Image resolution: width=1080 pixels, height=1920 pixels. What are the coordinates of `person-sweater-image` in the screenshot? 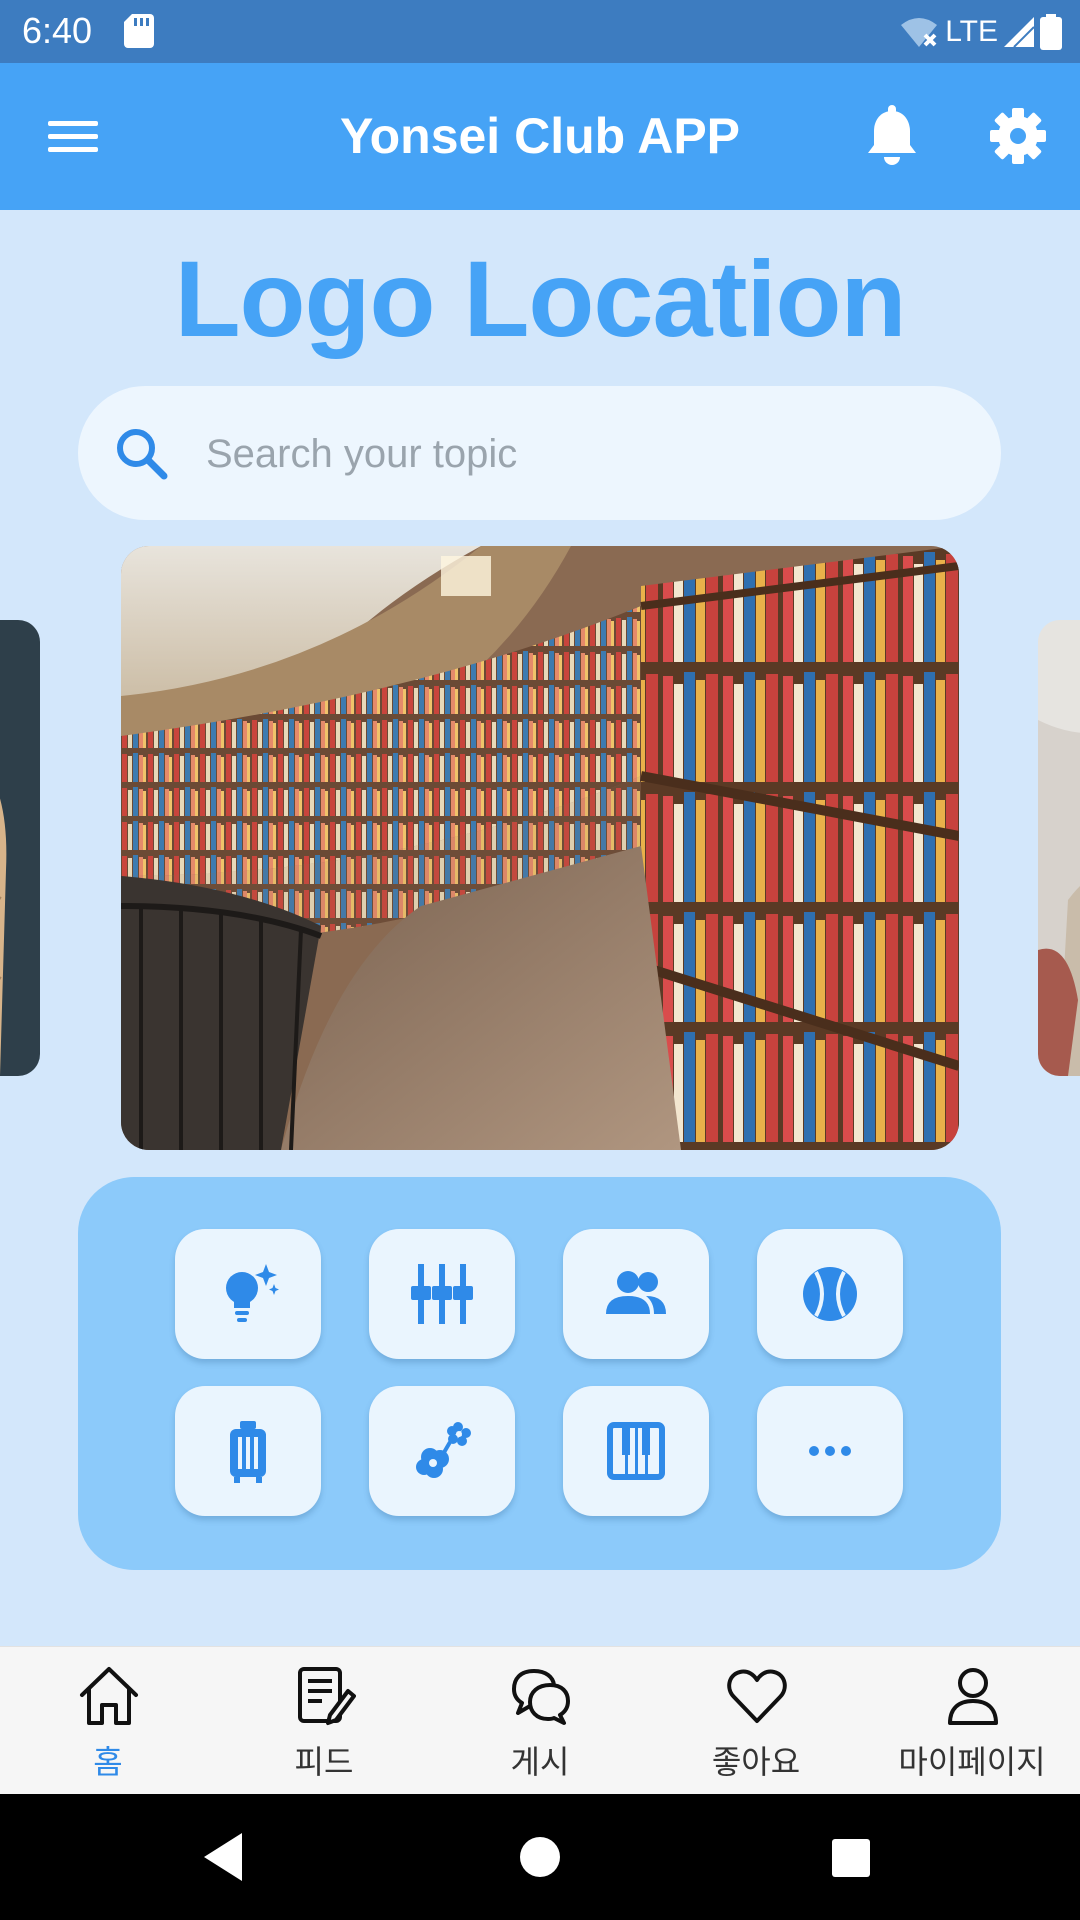 It's located at (20, 848).